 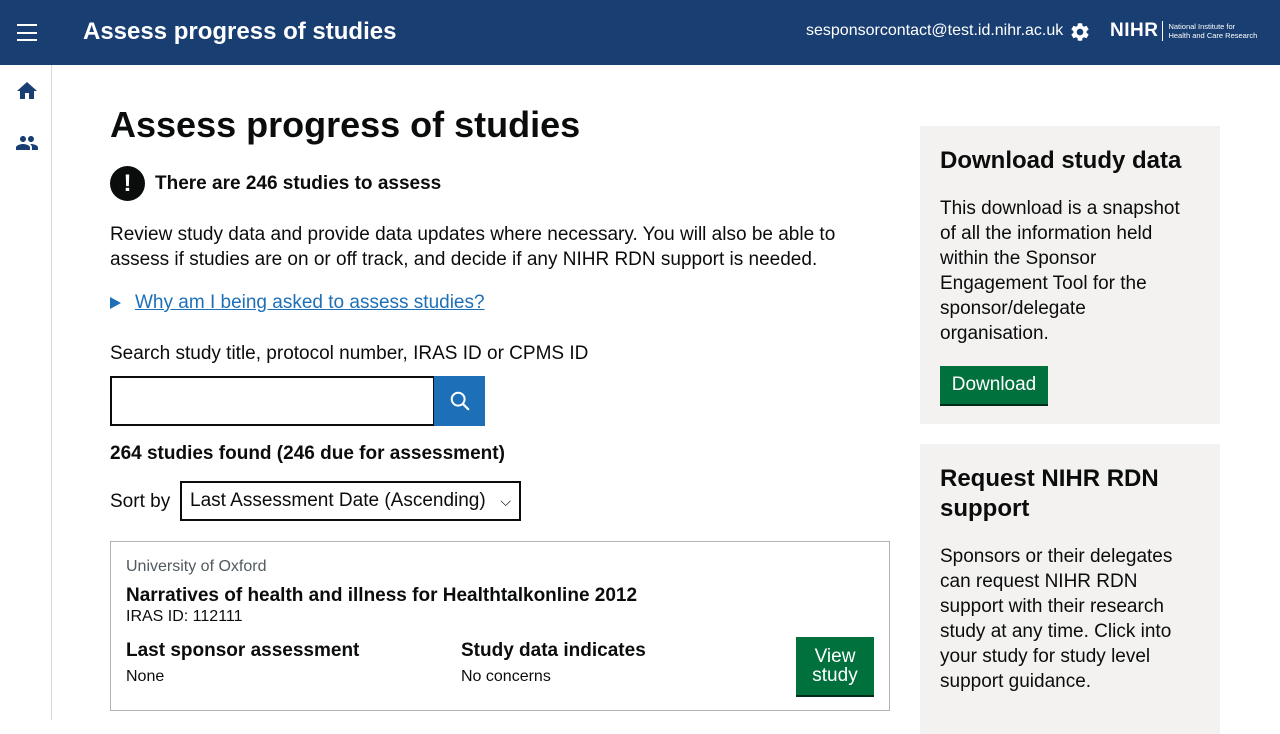 I want to click on side-navigation, so click(x=26, y=392).